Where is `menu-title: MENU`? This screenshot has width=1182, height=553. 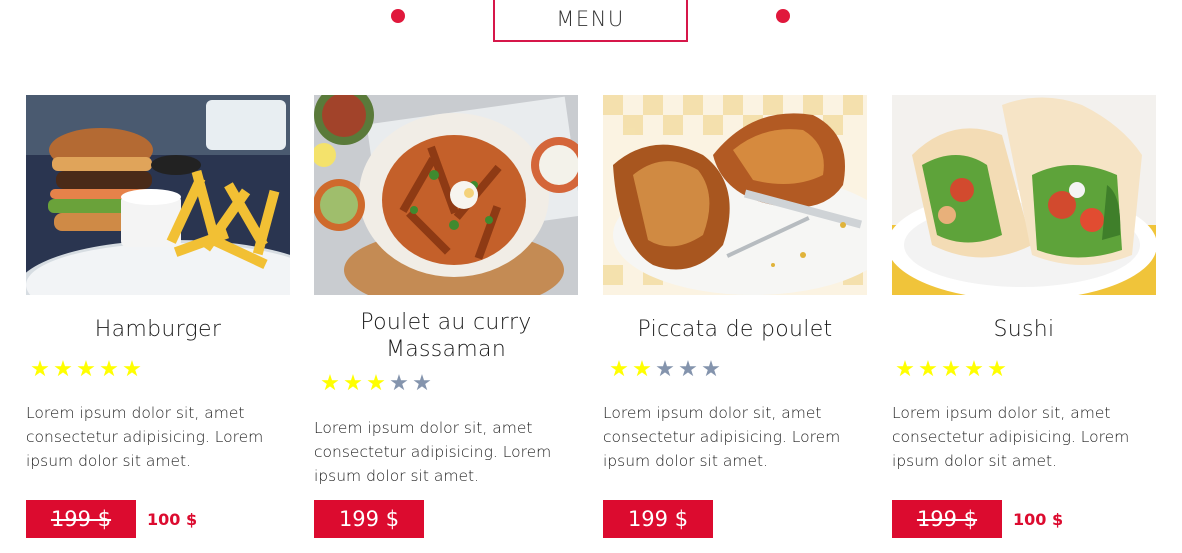
menu-title: MENU is located at coordinates (590, 19).